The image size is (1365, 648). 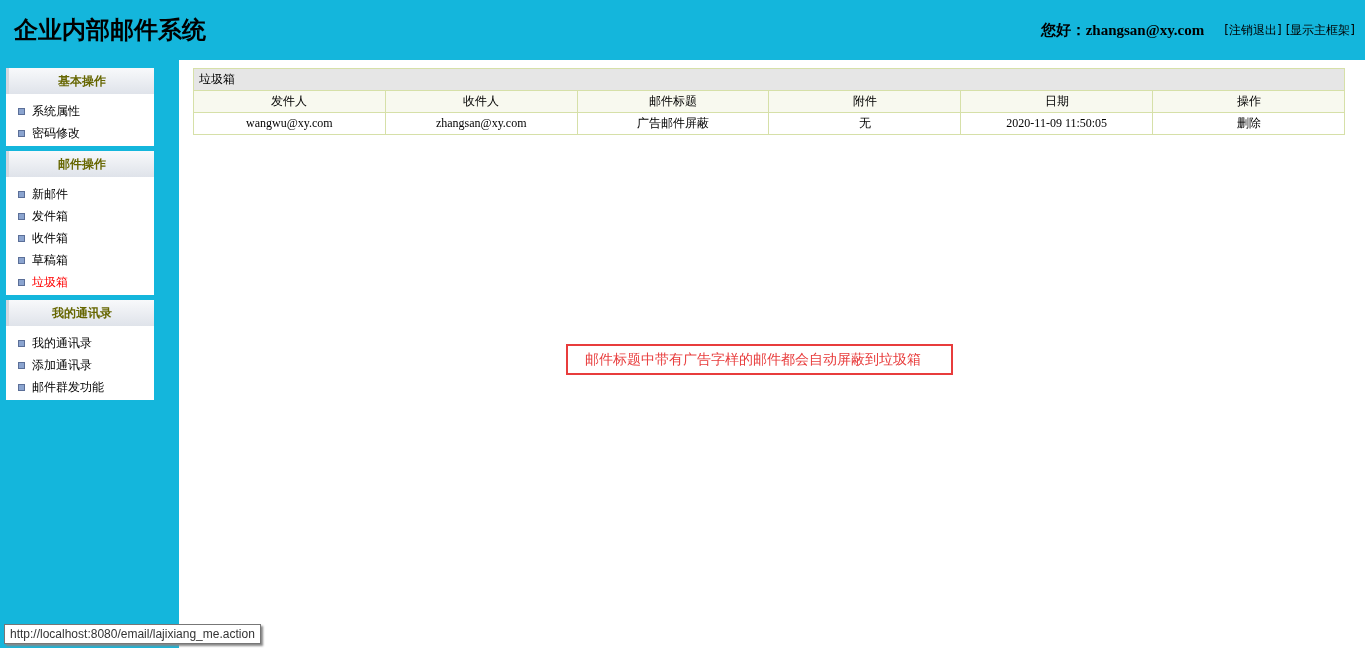 I want to click on greeting-text: 您好：zhangsan@xy.com, so click(x=1122, y=30).